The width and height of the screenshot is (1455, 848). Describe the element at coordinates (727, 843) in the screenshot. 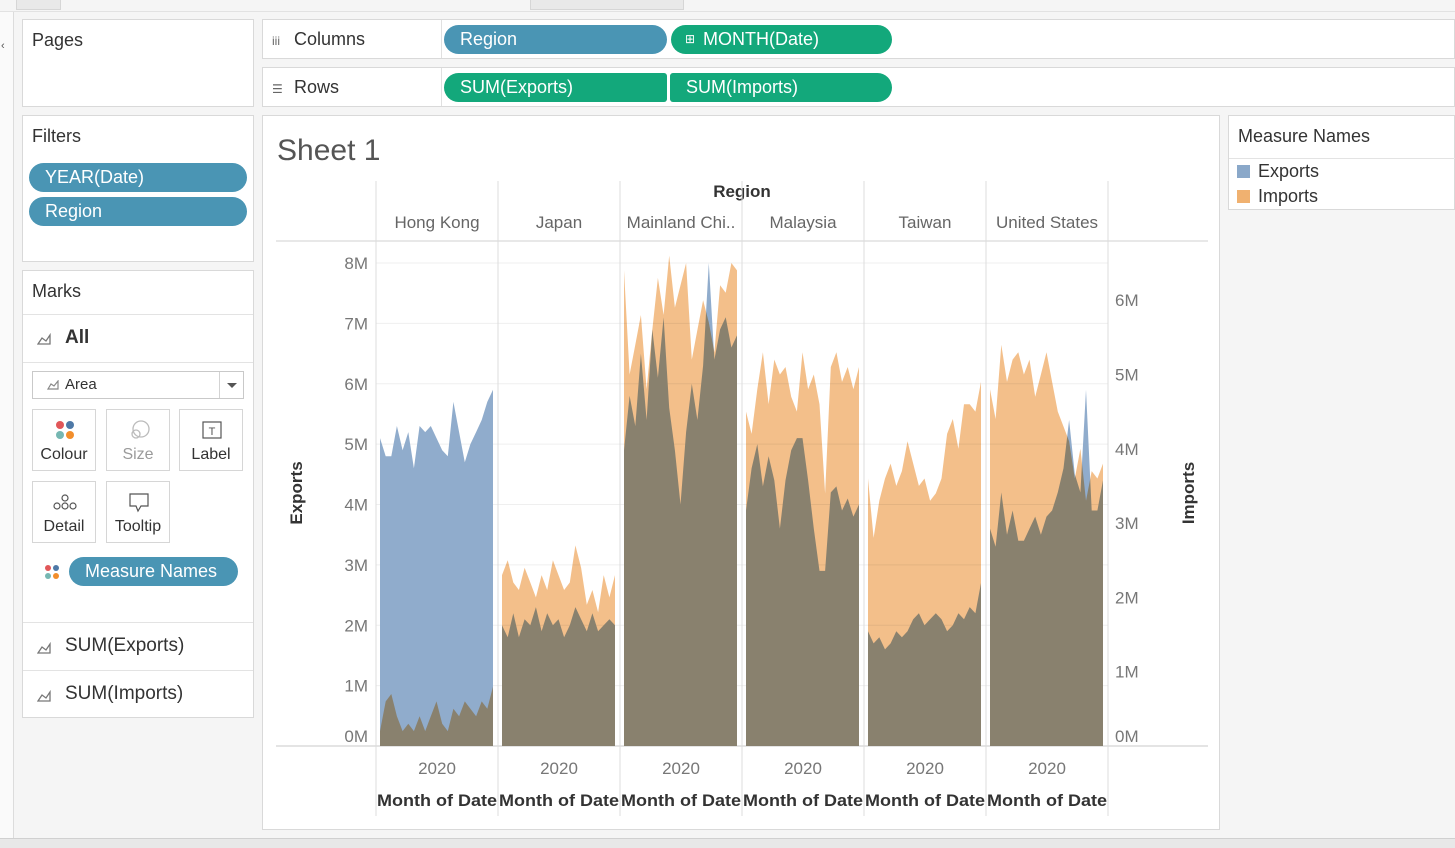

I see `status-bar` at that location.